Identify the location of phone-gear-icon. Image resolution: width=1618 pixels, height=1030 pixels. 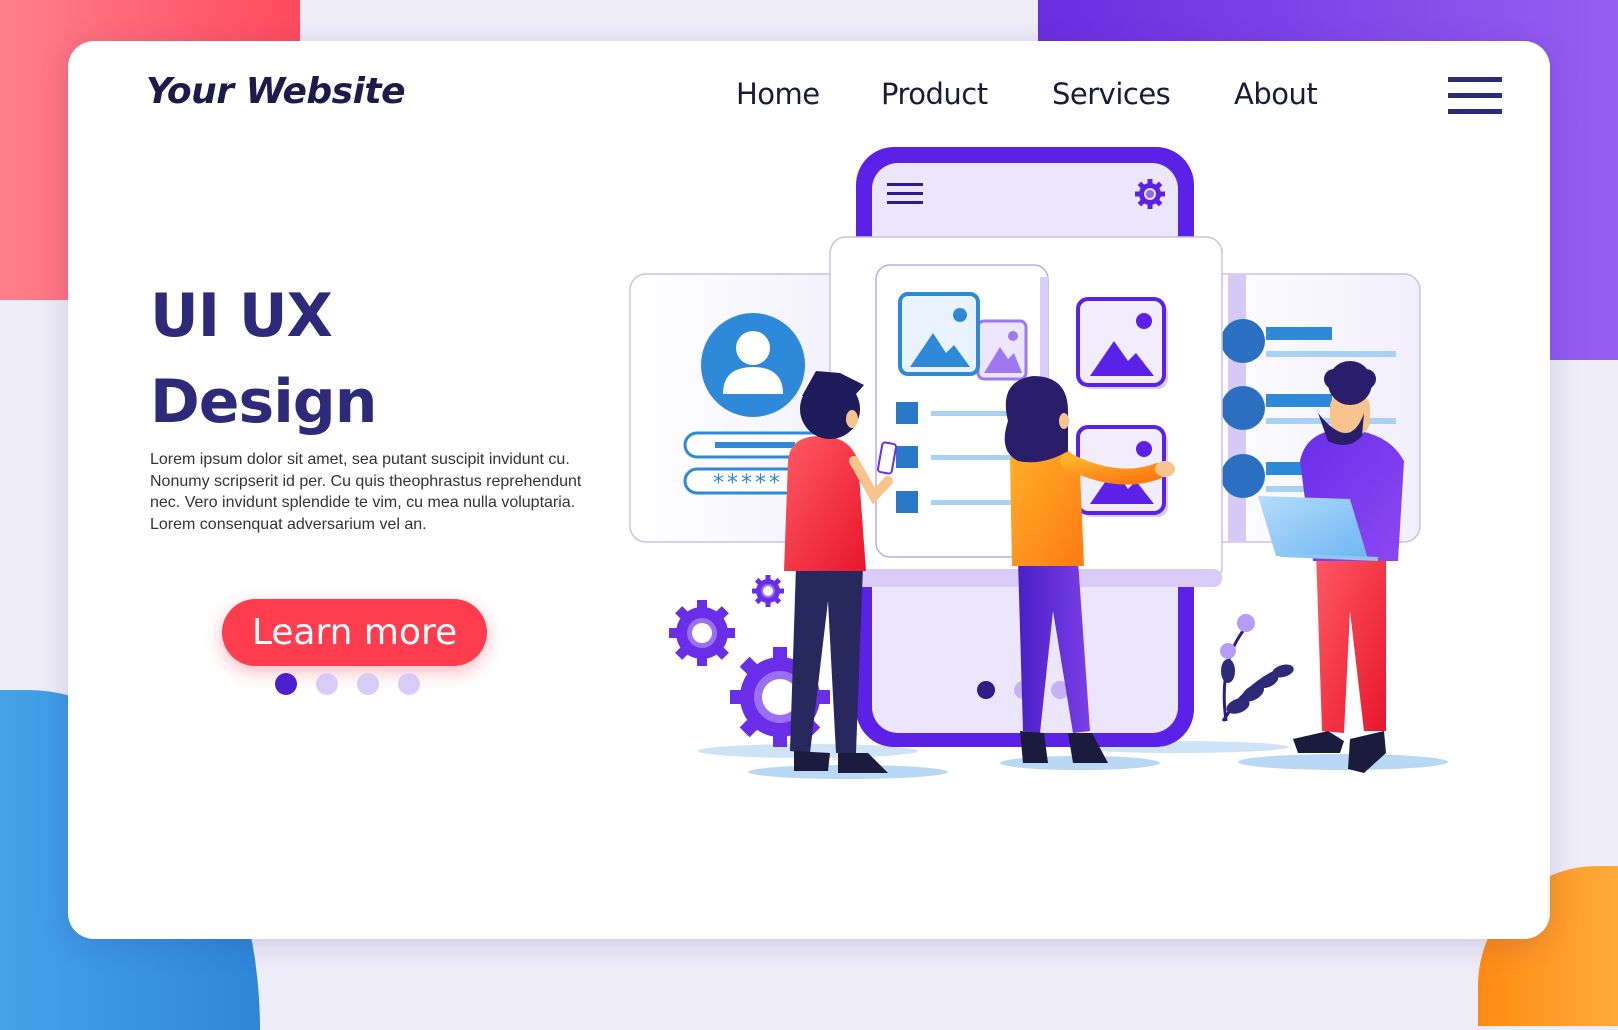
(1150, 194).